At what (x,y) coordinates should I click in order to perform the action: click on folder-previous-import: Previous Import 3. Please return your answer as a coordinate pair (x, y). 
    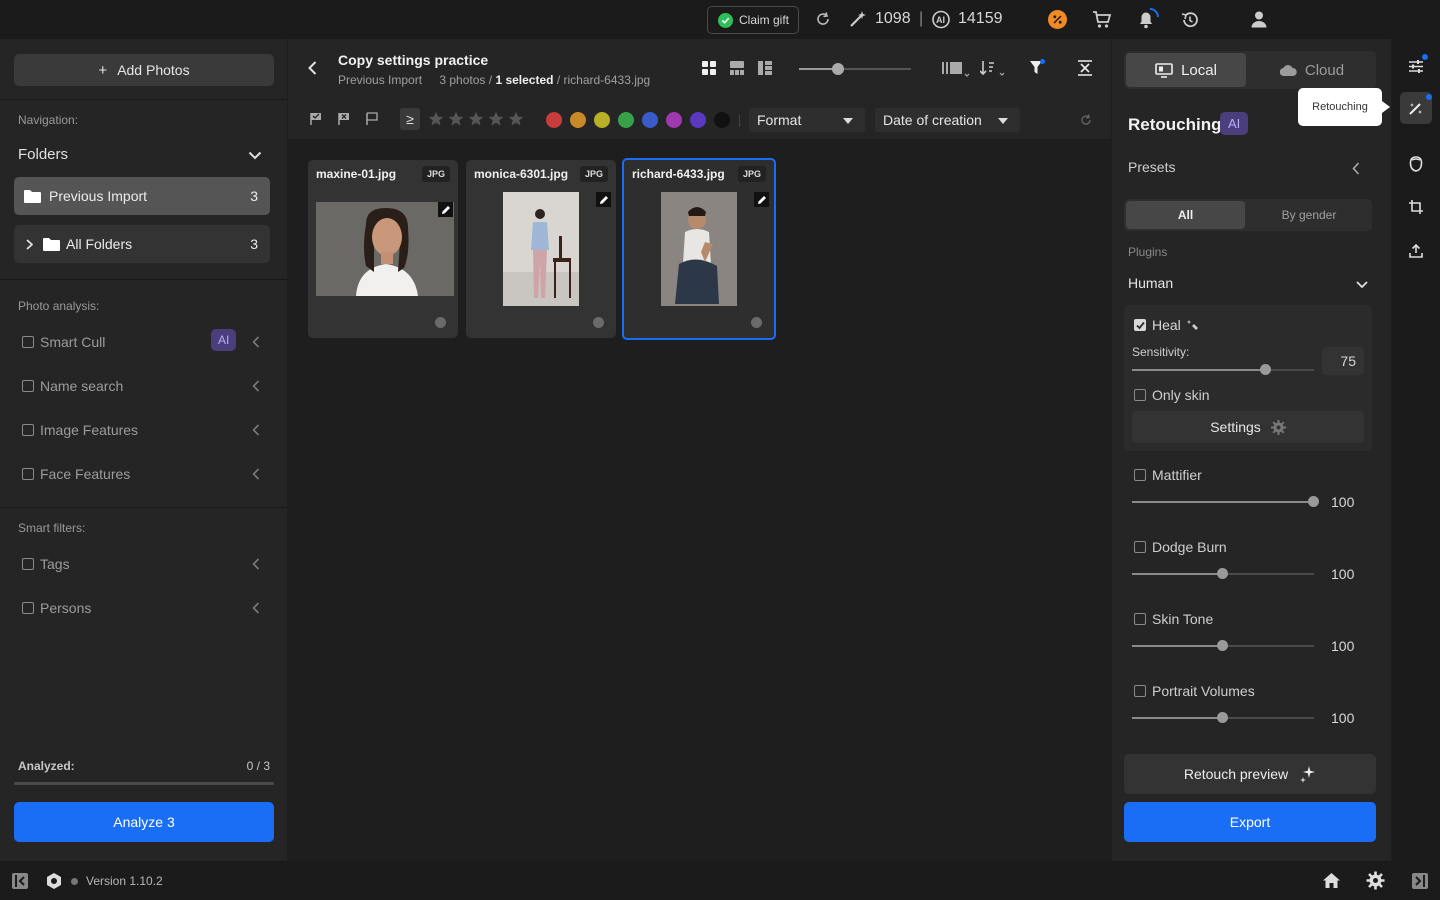
    Looking at the image, I should click on (142, 196).